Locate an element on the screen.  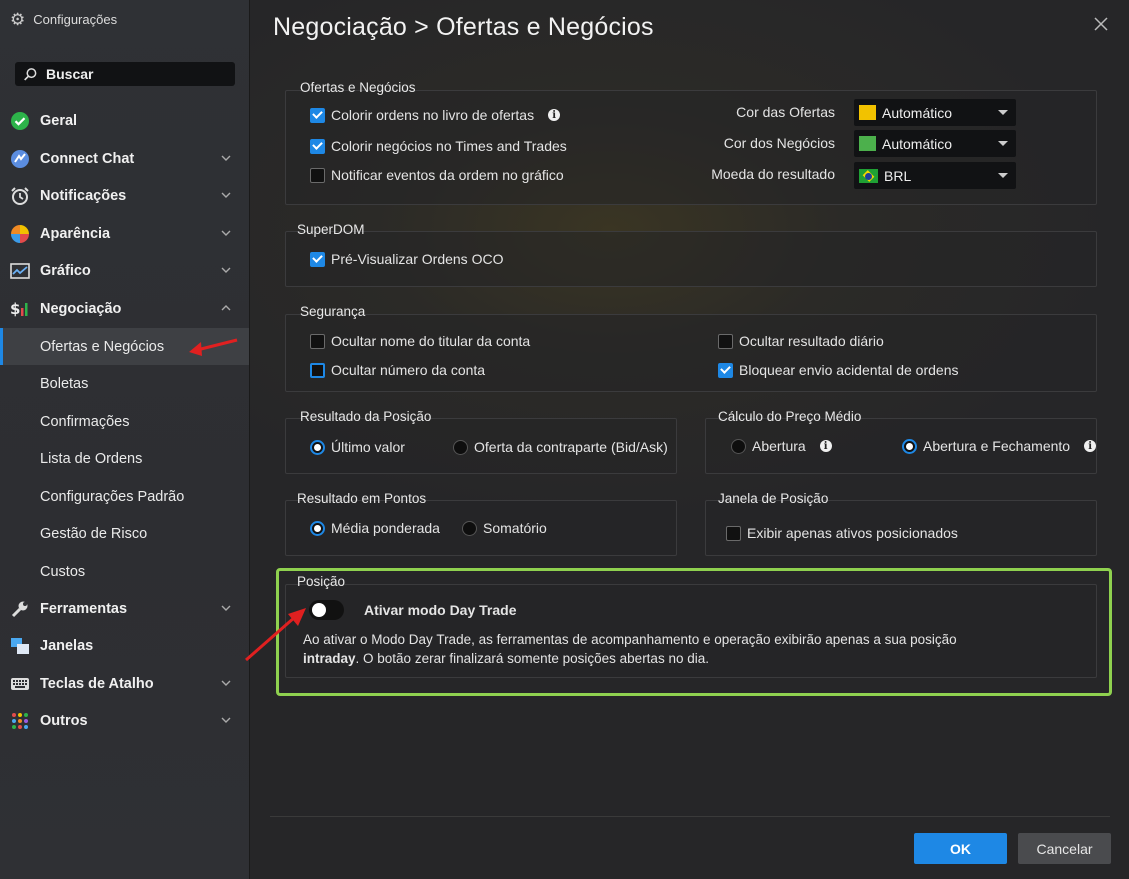
checkbox-colorir-ordens: Colorir ordens no livro de ofertas i is located at coordinates (435, 115).